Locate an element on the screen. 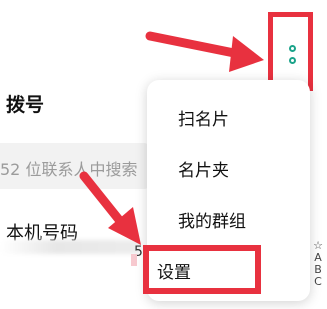  arrow-to-menu-button-icon is located at coordinates (204, 51).